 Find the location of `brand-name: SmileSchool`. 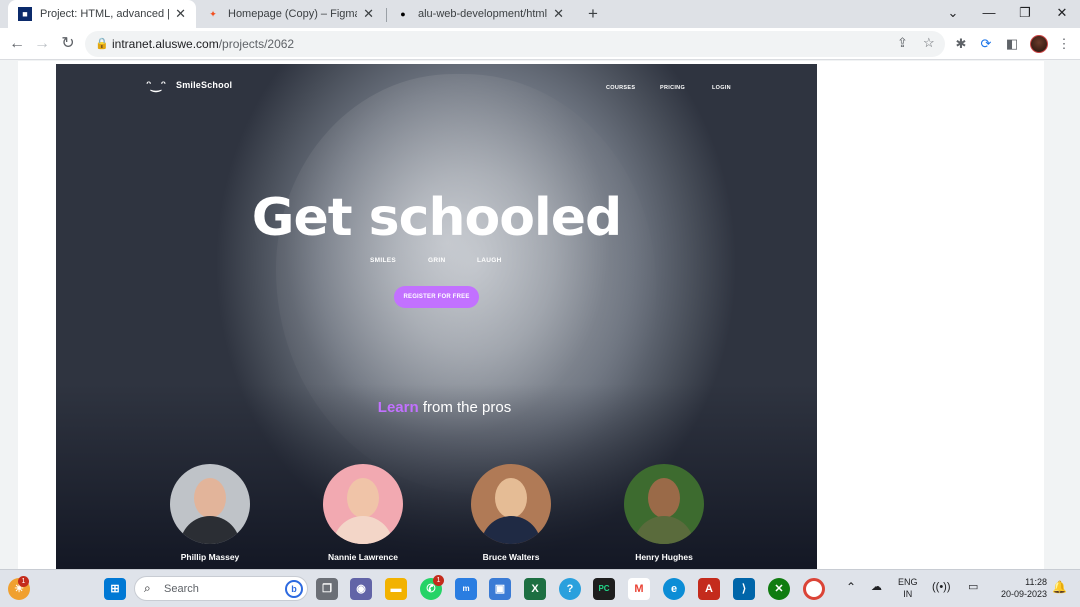

brand-name: SmileSchool is located at coordinates (204, 85).